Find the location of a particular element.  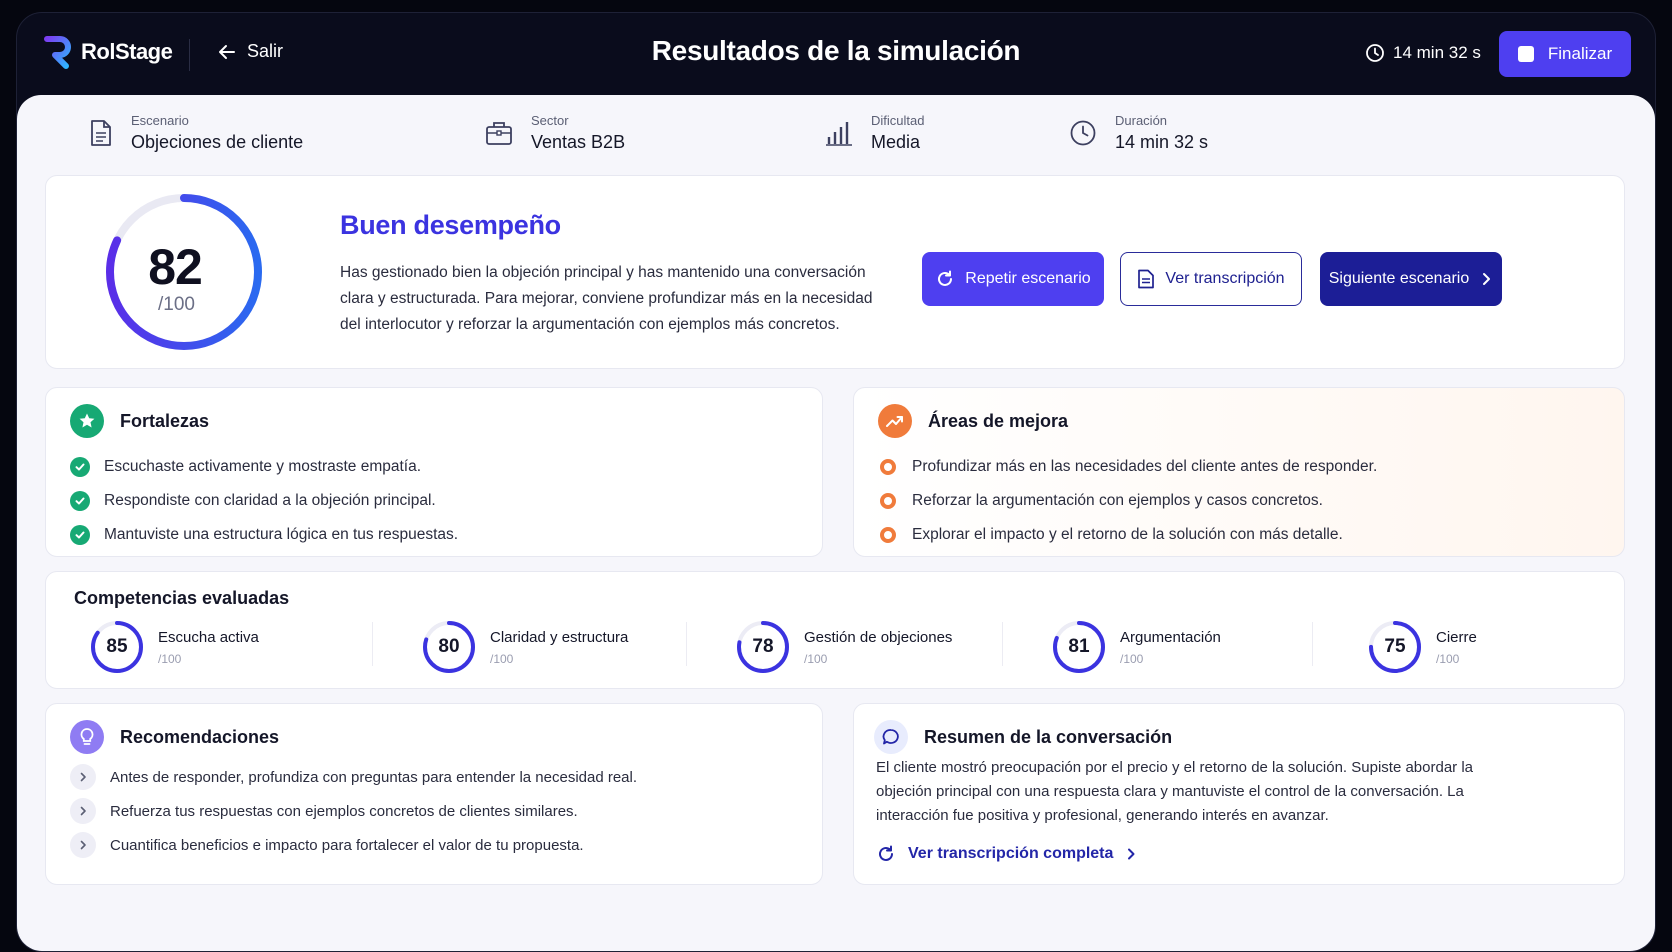

competency-name: Cierre is located at coordinates (1456, 637).